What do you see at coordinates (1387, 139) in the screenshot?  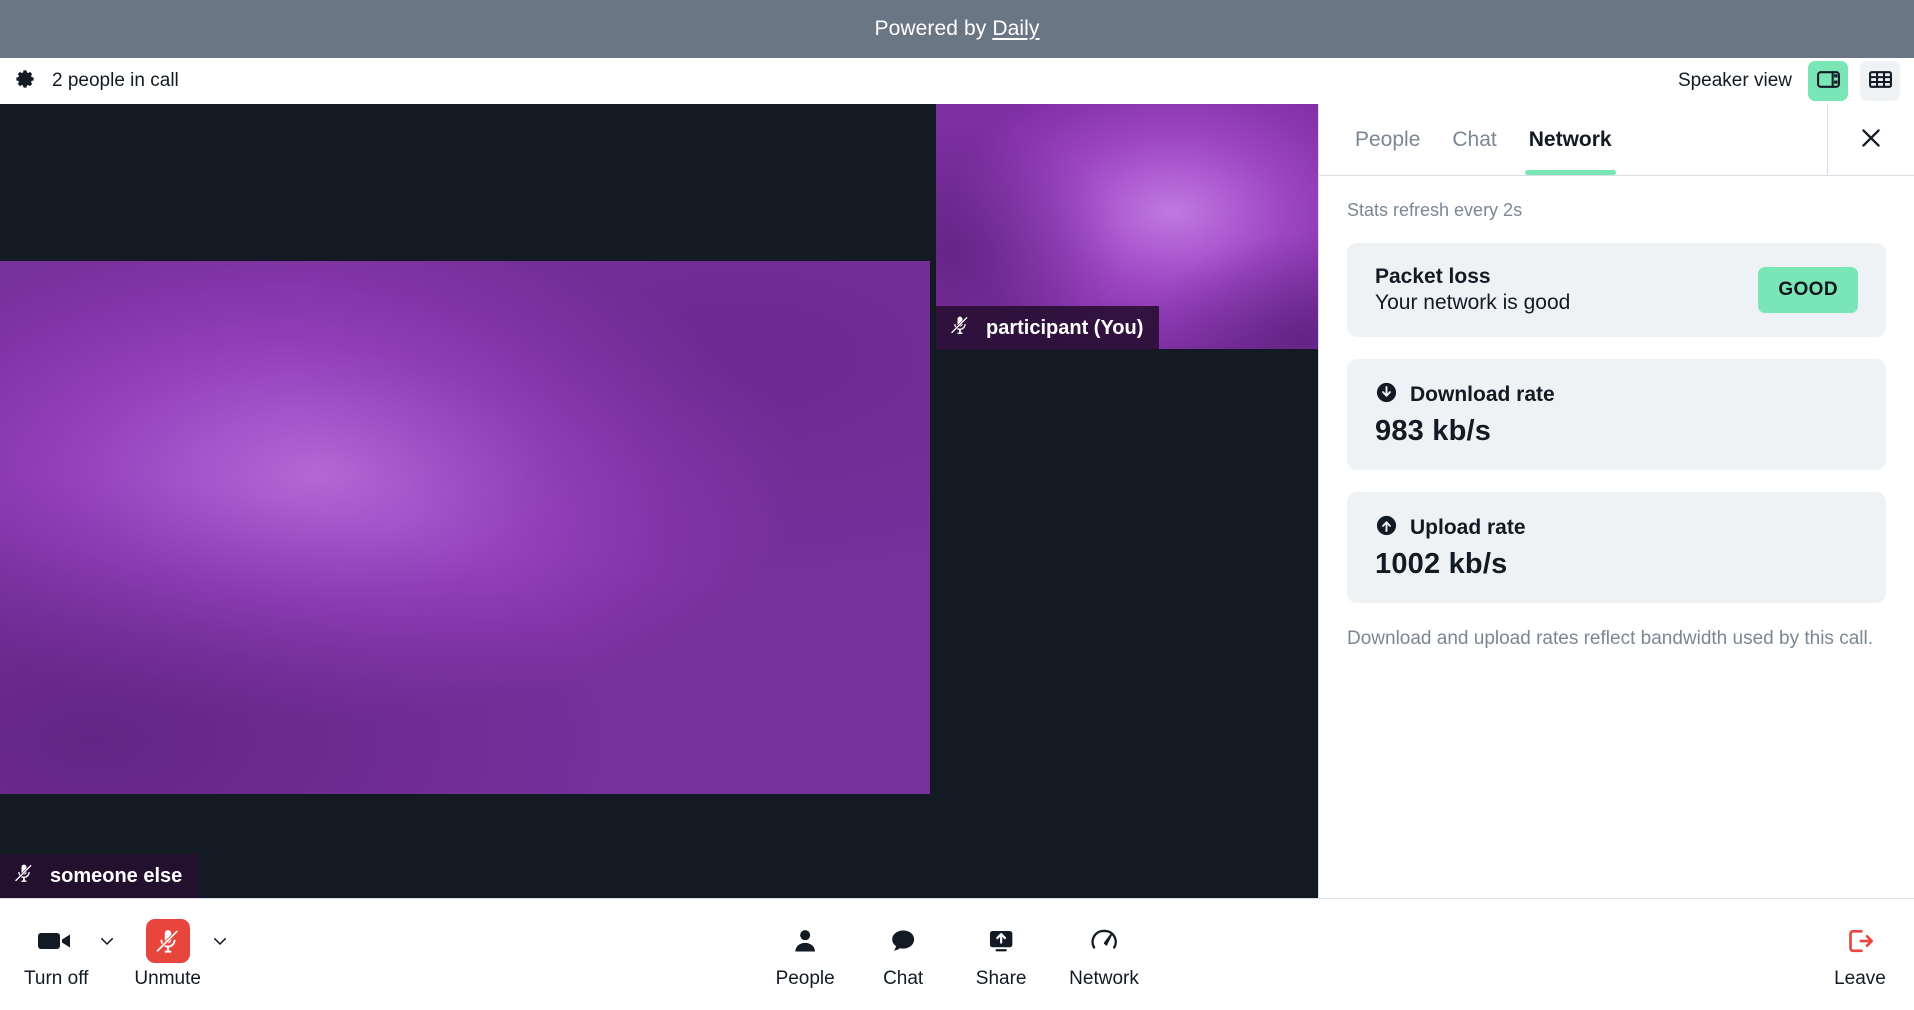 I see `tab-people: People` at bounding box center [1387, 139].